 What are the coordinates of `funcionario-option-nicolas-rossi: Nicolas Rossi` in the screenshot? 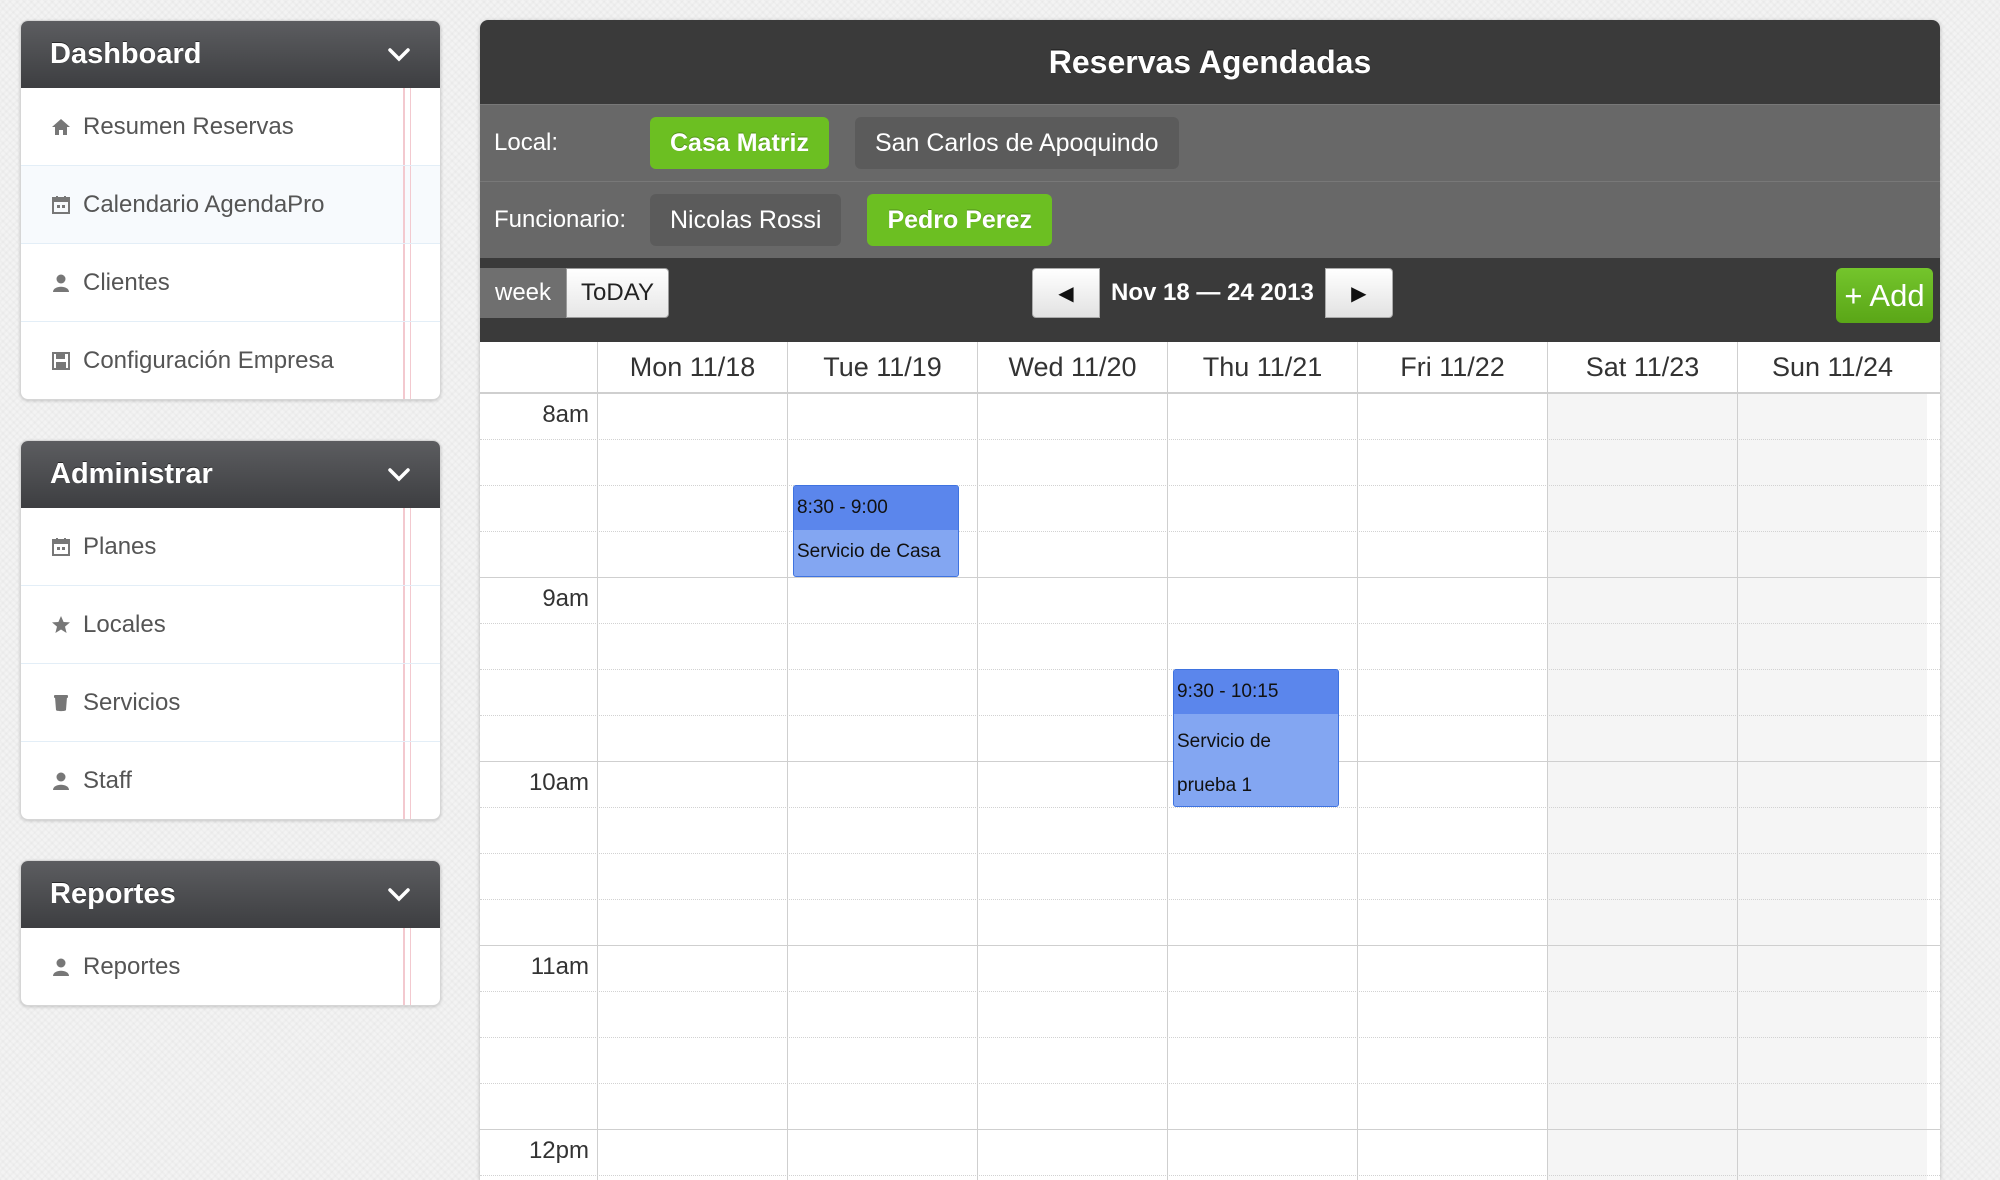 It's located at (746, 220).